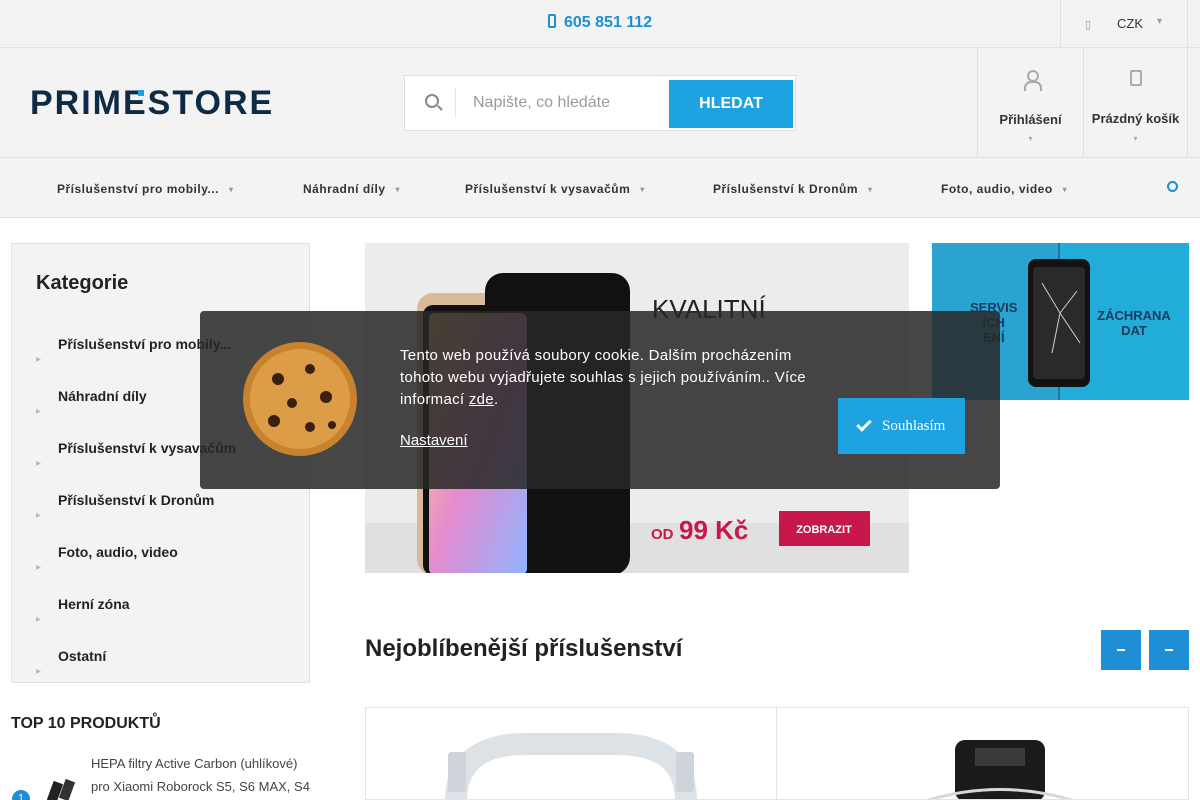  I want to click on logo-image: PRIMESTORE, so click(152, 103).